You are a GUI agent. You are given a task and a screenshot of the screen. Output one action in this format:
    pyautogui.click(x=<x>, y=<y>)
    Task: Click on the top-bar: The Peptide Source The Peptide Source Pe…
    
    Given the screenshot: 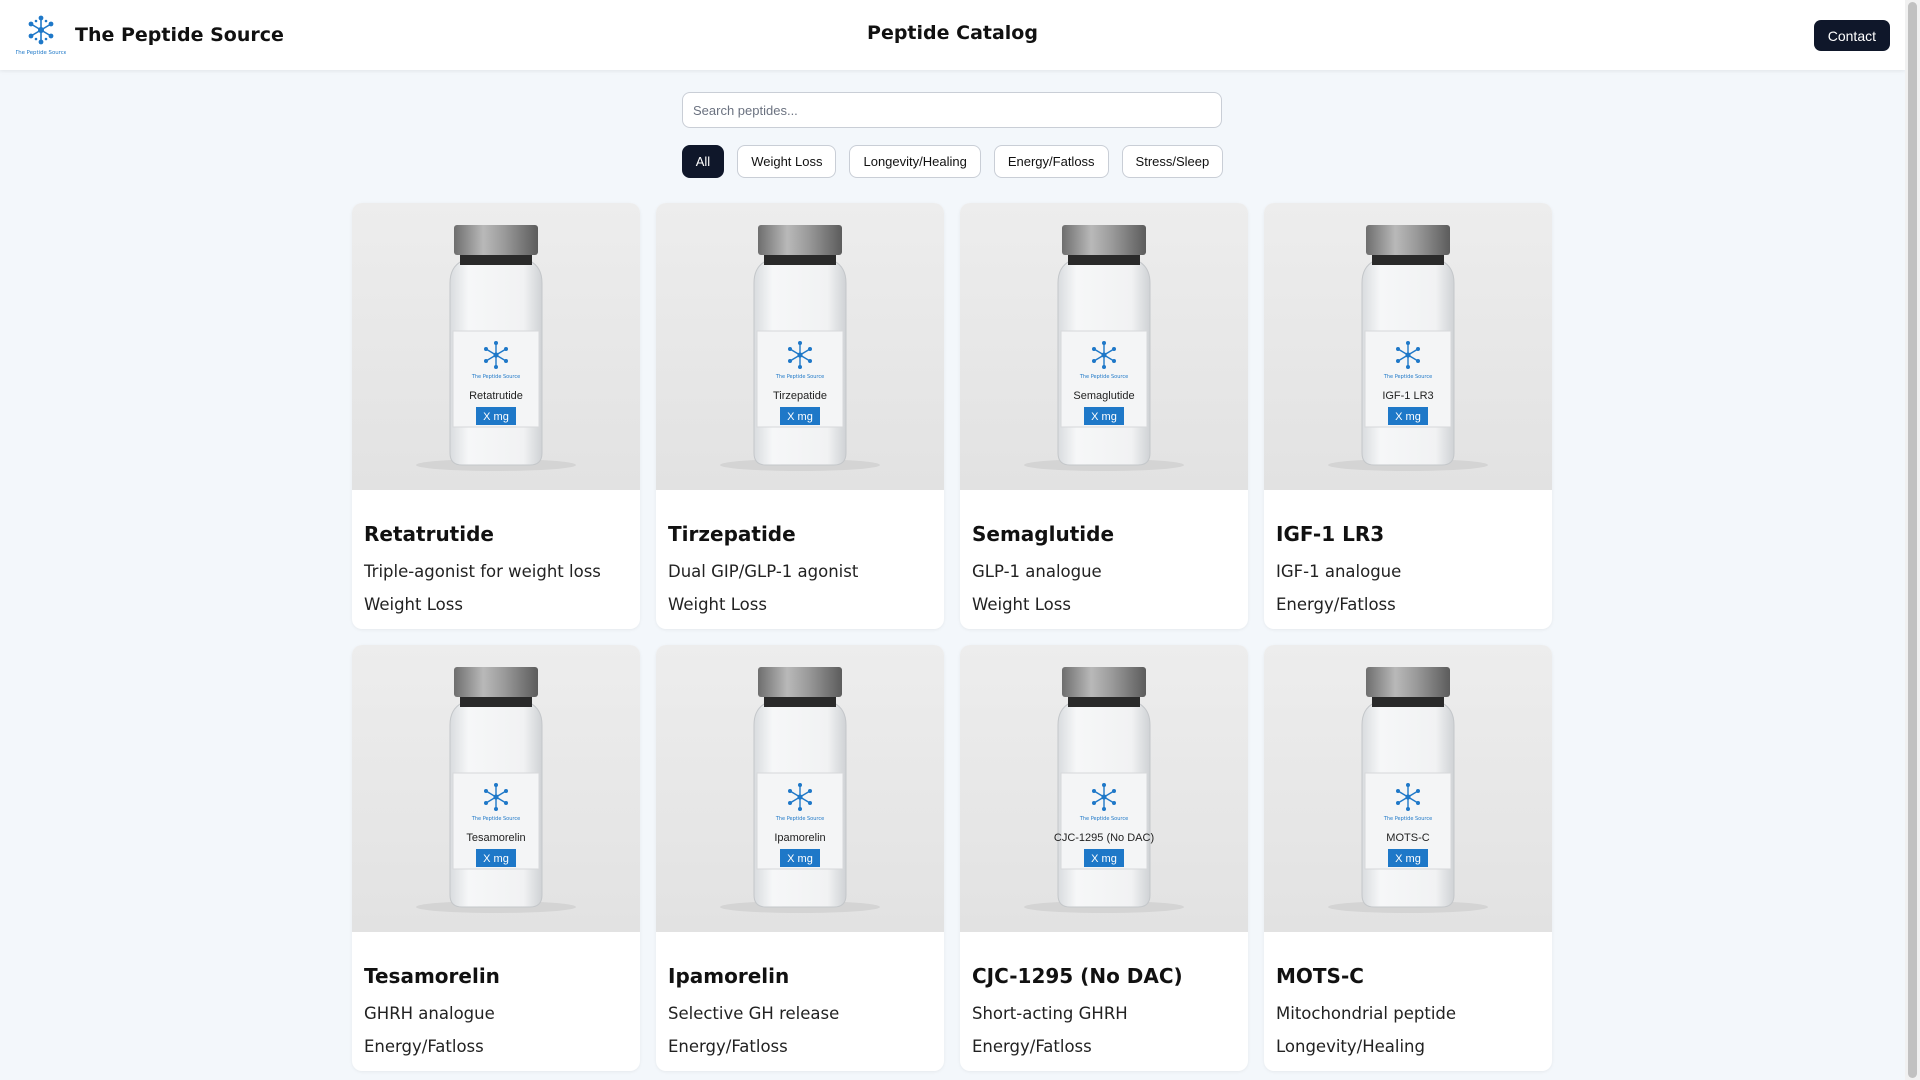 What is the action you would take?
    pyautogui.click(x=952, y=35)
    